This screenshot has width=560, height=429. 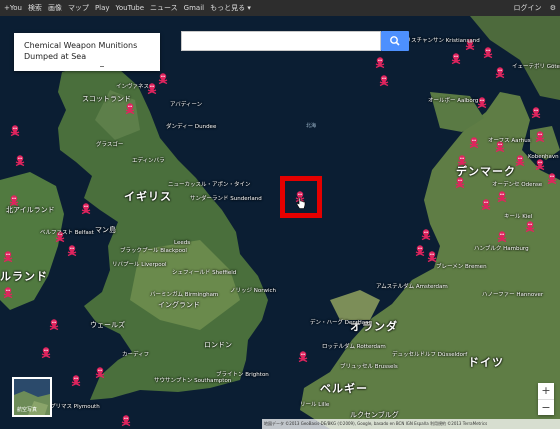 What do you see at coordinates (184, 295) in the screenshot?
I see `label-birmingham: バーミンガム Birmingham` at bounding box center [184, 295].